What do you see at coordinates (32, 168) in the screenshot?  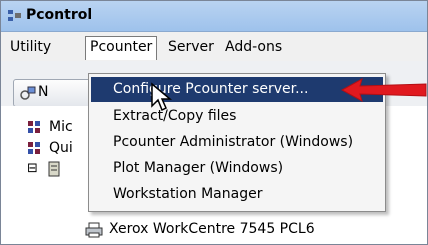 I see `tree-expander: ⊟` at bounding box center [32, 168].